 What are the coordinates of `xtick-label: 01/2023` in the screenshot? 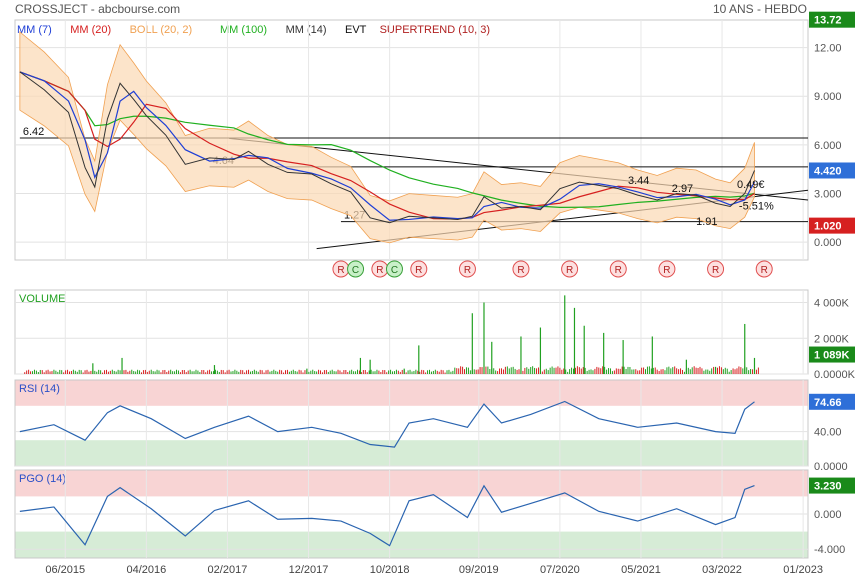 It's located at (803, 570).